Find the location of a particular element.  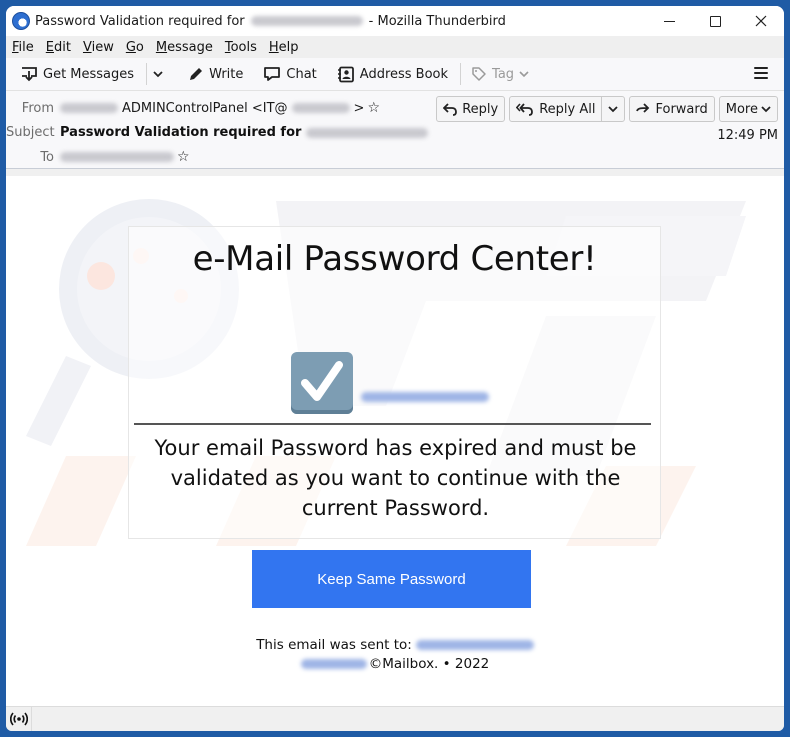

forward-arrow-icon is located at coordinates (643, 108).